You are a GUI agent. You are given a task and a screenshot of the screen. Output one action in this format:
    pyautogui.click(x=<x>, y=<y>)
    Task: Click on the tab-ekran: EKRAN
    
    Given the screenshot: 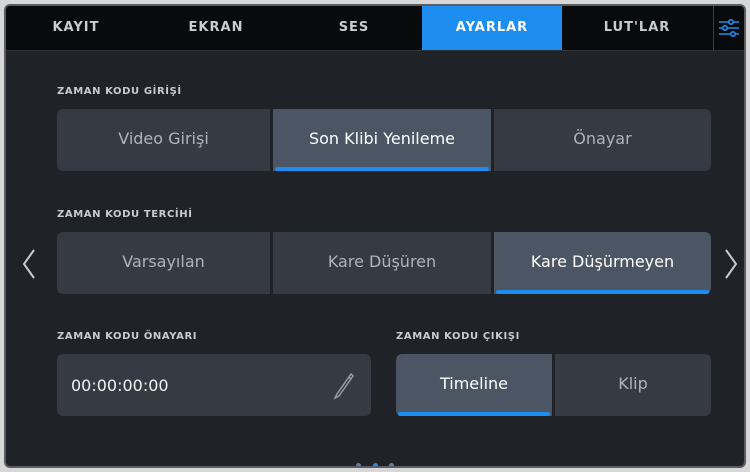 What is the action you would take?
    pyautogui.click(x=216, y=28)
    